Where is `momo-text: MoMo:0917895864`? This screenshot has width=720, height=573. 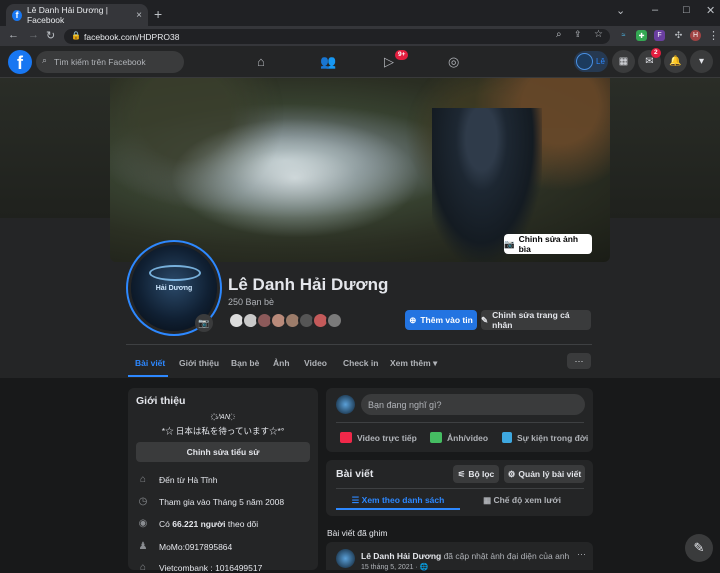
momo-text: MoMo:0917895864 is located at coordinates (196, 546).